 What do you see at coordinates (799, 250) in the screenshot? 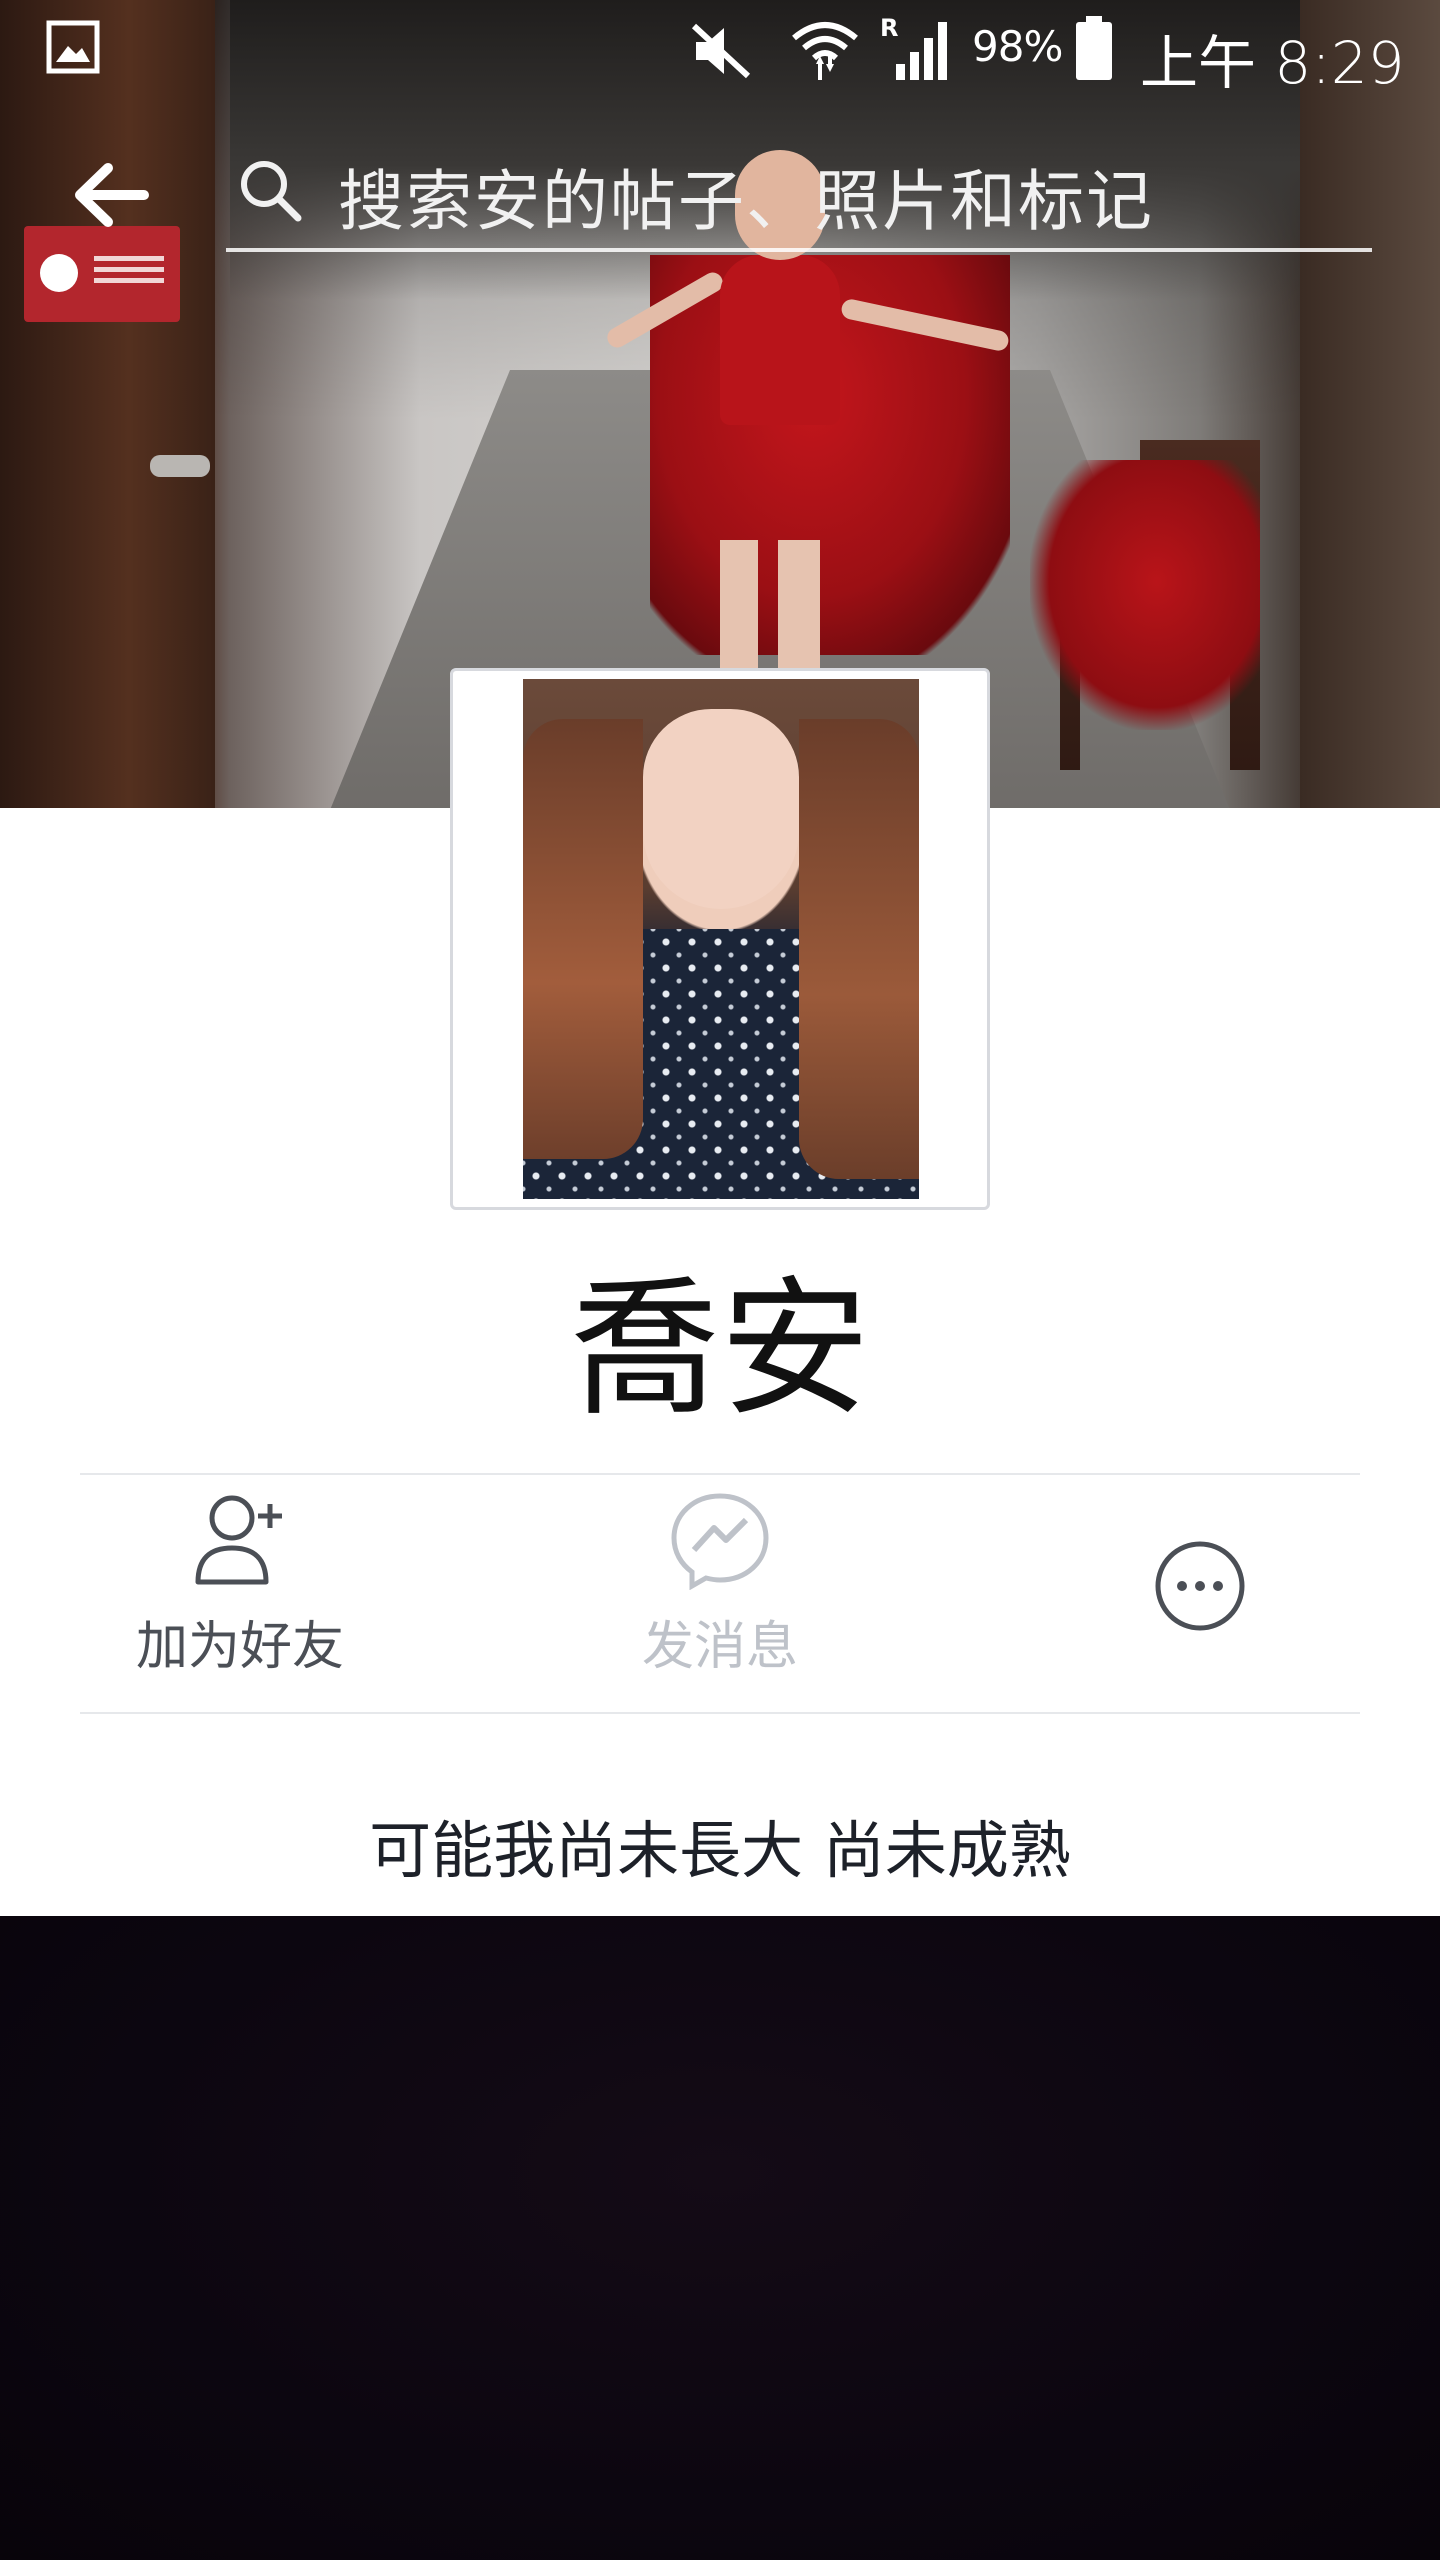
I see `search-underline` at bounding box center [799, 250].